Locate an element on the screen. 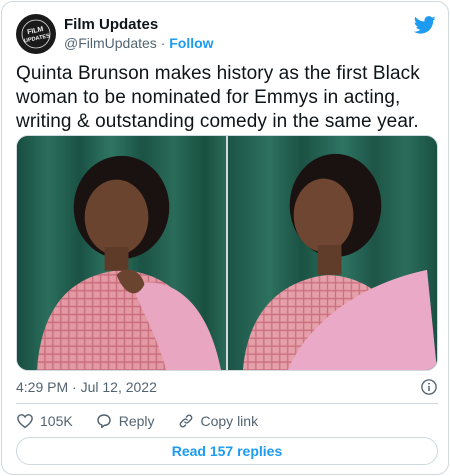 The height and width of the screenshot is (476, 450). film-updates-logo: FILM UPDATES is located at coordinates (36, 34).